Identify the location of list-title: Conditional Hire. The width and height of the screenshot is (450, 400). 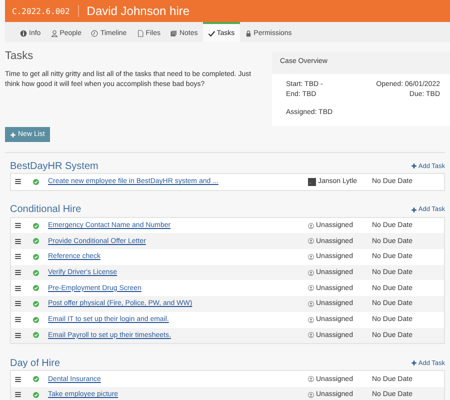
(46, 210).